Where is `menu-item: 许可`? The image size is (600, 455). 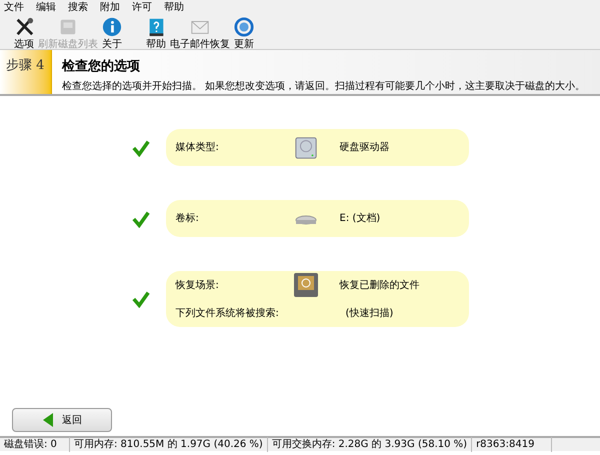
menu-item: 许可 is located at coordinates (142, 7).